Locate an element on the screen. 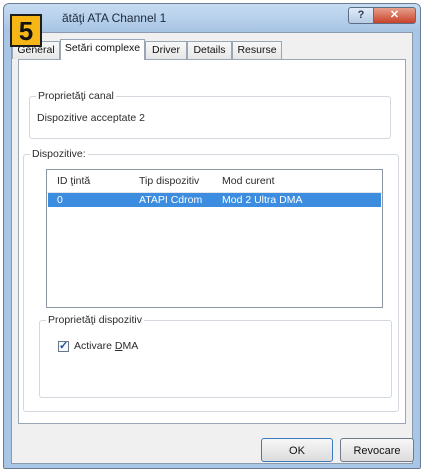 The height and width of the screenshot is (473, 425). dma-label-prefix: Activare is located at coordinates (94, 346).